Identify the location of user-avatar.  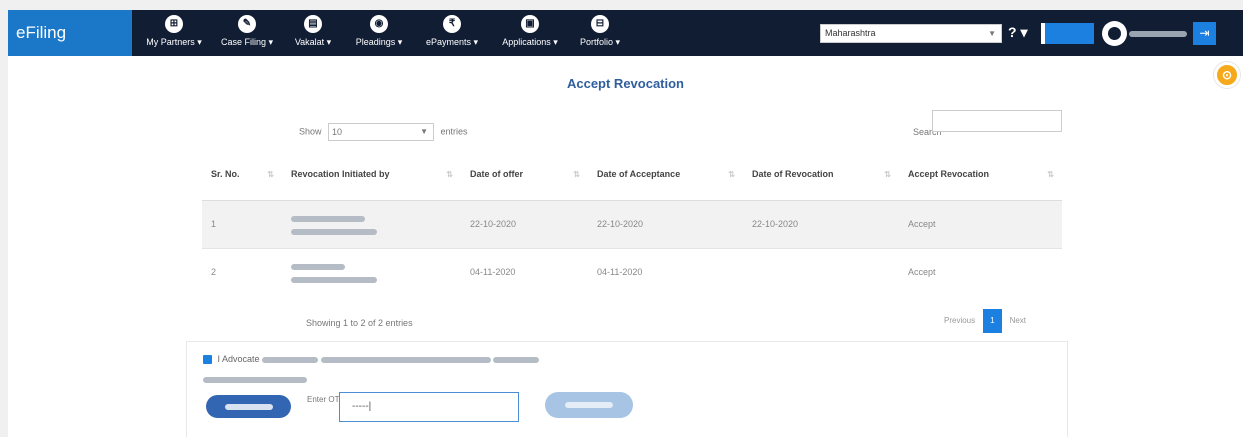
(1114, 33).